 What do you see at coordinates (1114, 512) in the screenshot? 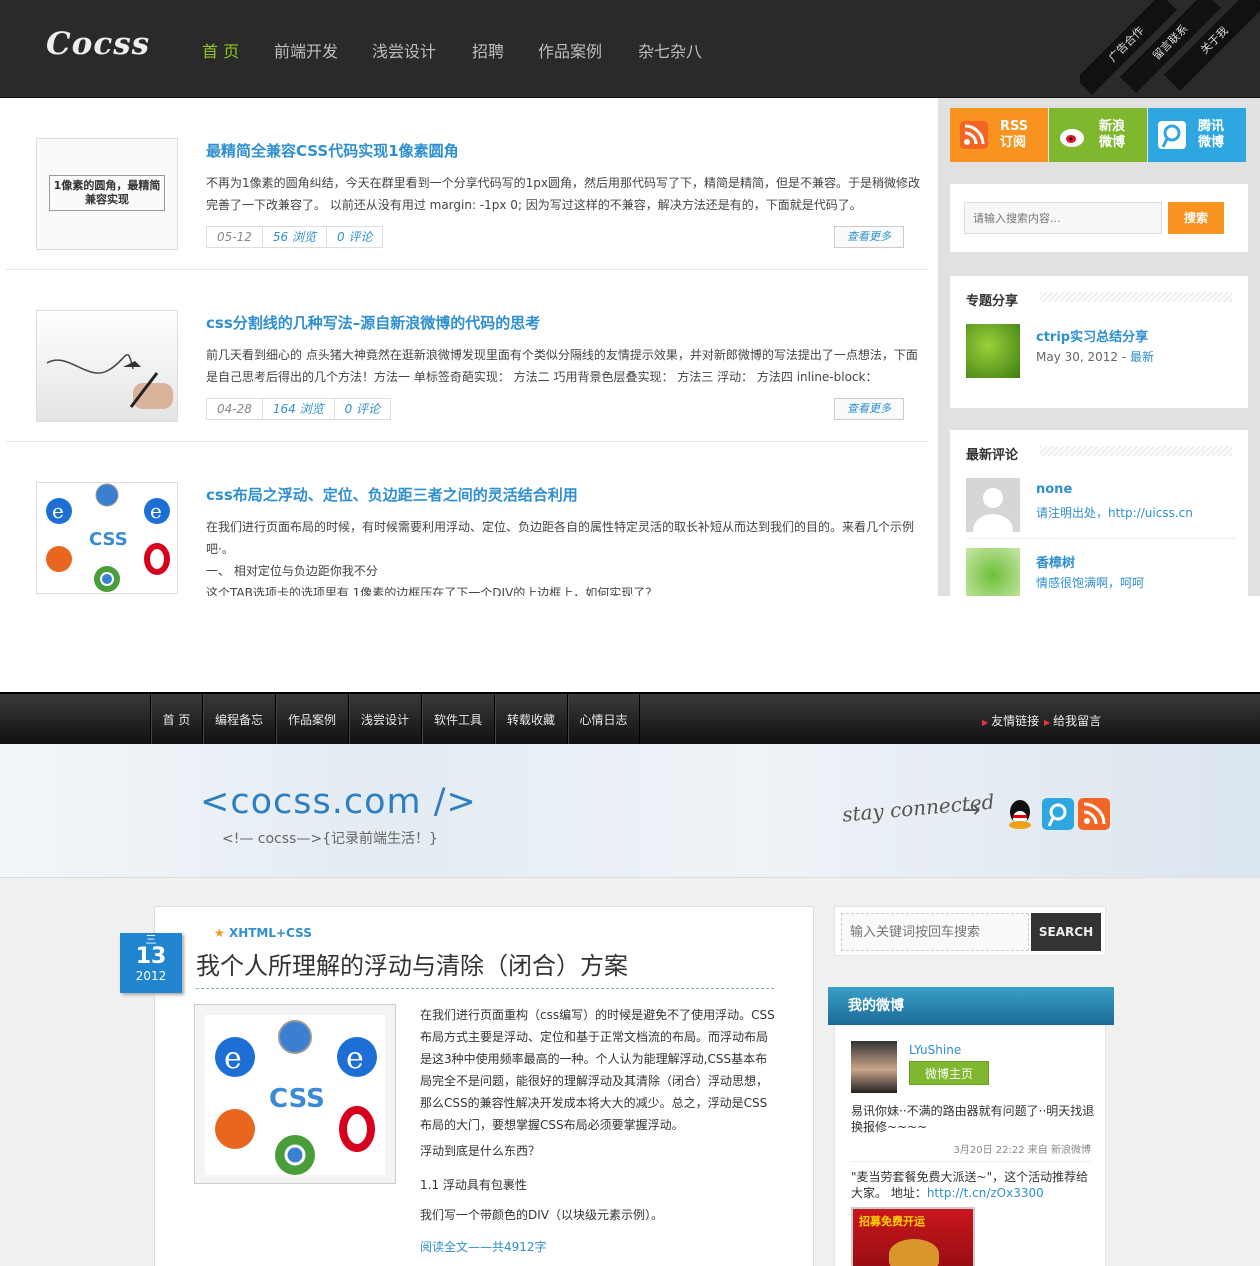
I see `comment-text: 请注明出处，http://uicss.cn` at bounding box center [1114, 512].